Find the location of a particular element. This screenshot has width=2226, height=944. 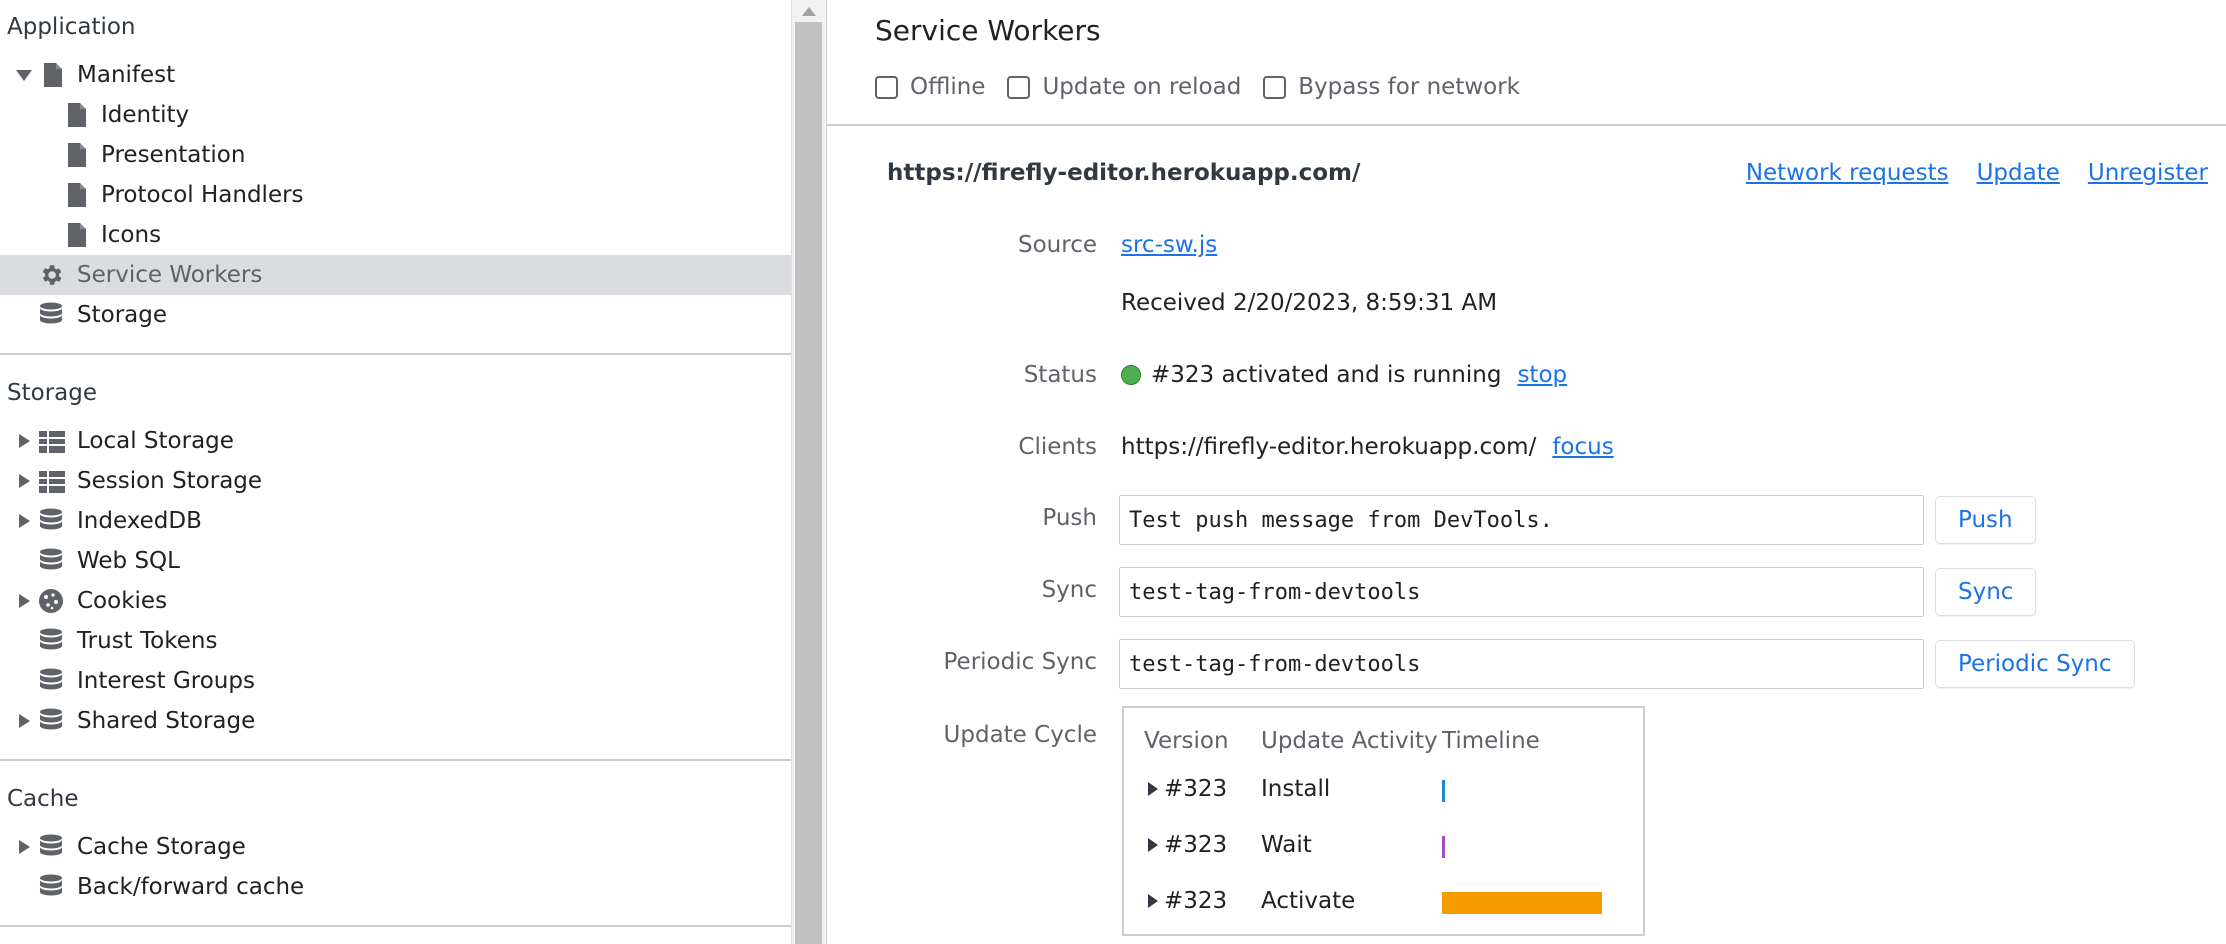

unregister-link: Unregister is located at coordinates (2148, 173).